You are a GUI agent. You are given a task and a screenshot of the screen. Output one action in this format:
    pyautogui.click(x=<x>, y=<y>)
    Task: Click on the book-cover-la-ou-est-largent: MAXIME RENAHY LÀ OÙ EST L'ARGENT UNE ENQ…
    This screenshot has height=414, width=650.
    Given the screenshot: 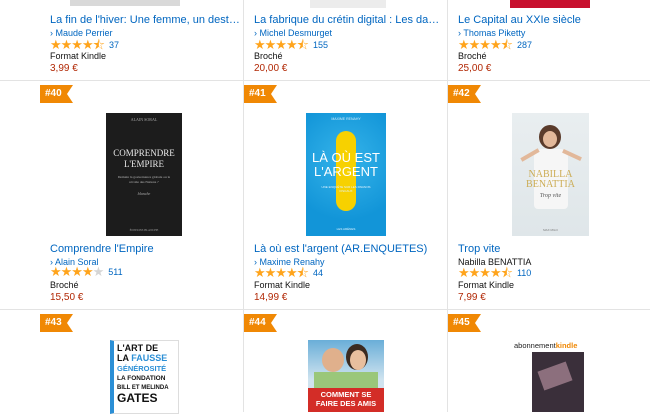 What is the action you would take?
    pyautogui.click(x=346, y=174)
    